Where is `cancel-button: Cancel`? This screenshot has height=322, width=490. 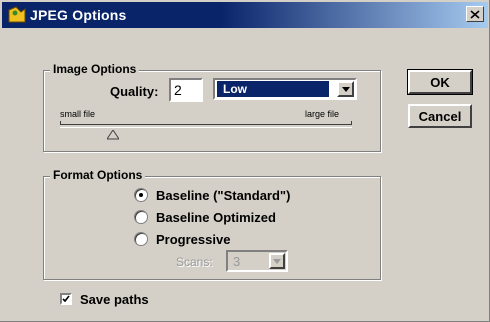 cancel-button: Cancel is located at coordinates (440, 116).